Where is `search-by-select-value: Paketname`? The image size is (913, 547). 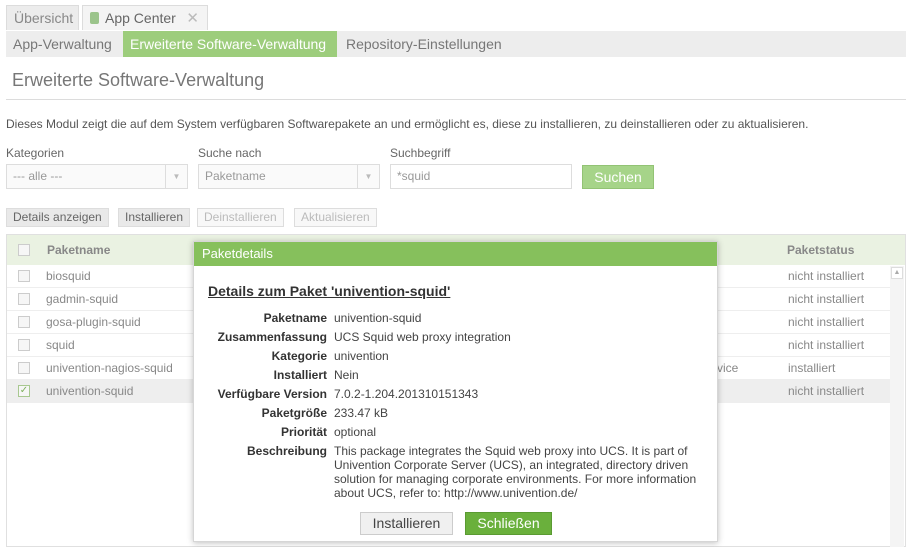
search-by-select-value: Paketname is located at coordinates (235, 176).